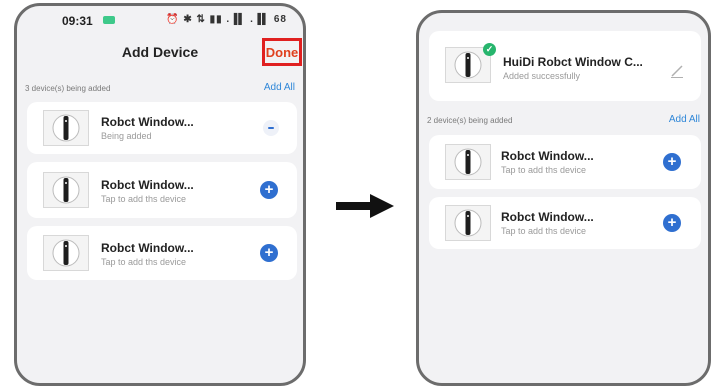 The image size is (715, 388). What do you see at coordinates (226, 19) in the screenshot?
I see `status-icons: ⏰ ✱ ⇅ ▮▮ .▐▌ .▐▌ 68` at bounding box center [226, 19].